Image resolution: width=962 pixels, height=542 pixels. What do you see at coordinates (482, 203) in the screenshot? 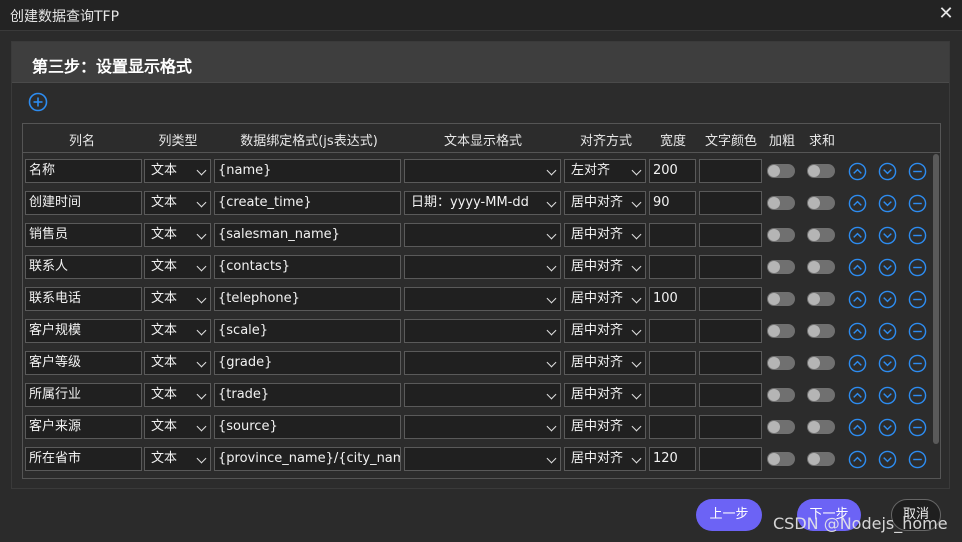
I see `text-format-select: 日期：yyyy-MM-dd` at bounding box center [482, 203].